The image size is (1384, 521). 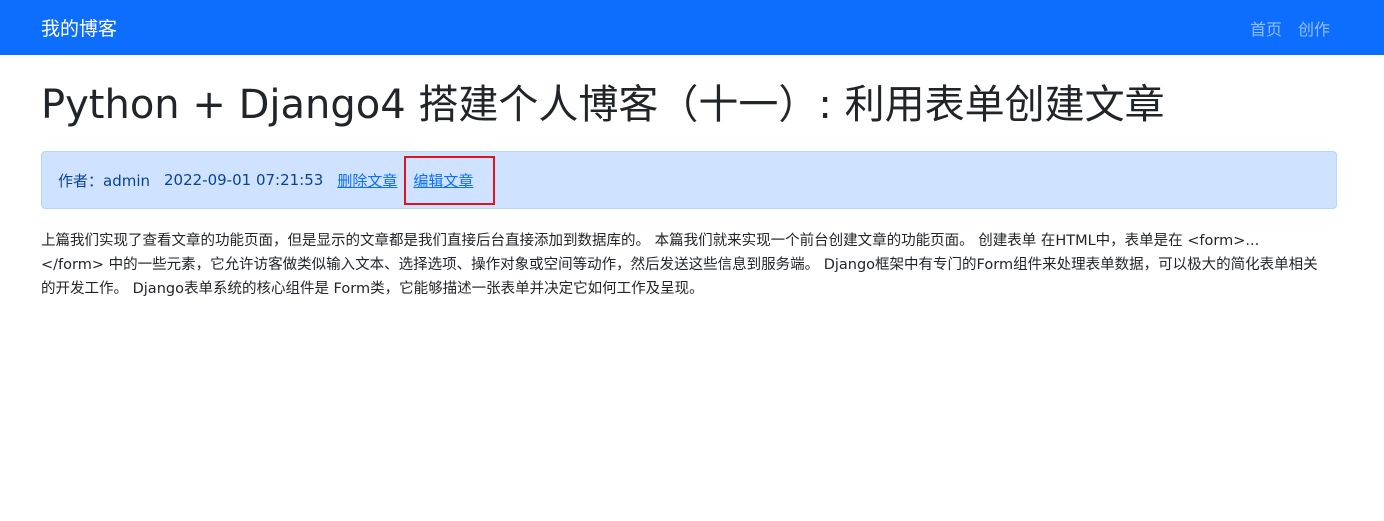 What do you see at coordinates (244, 180) in the screenshot?
I see `post-time: 2022-09-01 07:21:53` at bounding box center [244, 180].